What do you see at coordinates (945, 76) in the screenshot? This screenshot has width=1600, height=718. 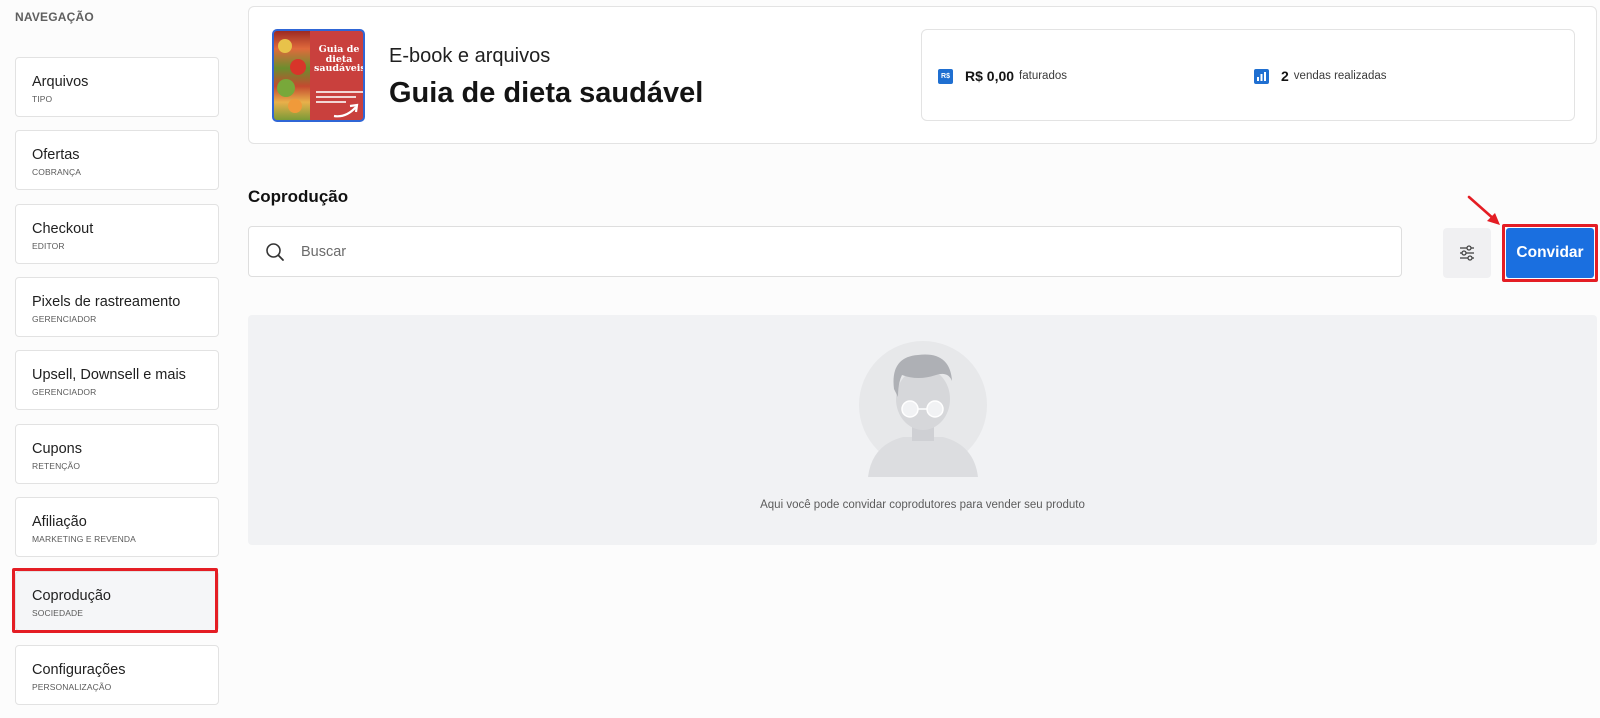 I see `currency-icon: R$` at bounding box center [945, 76].